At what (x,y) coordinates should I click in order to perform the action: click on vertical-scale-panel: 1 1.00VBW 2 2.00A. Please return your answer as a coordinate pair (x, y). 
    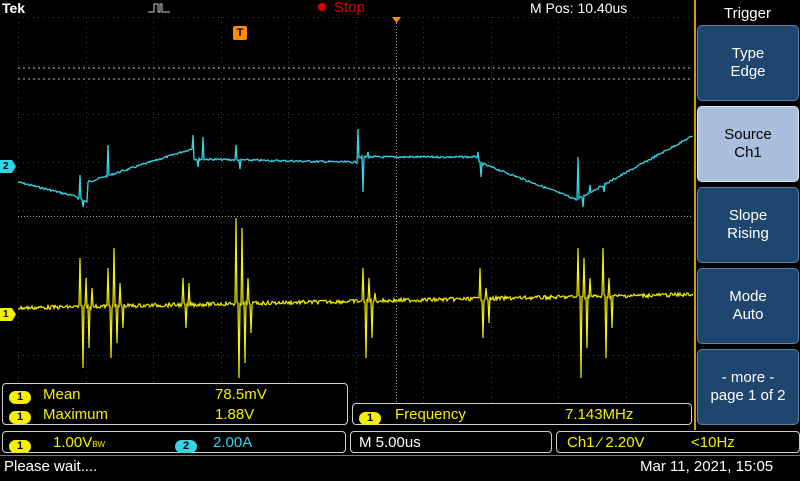
    Looking at the image, I should click on (174, 442).